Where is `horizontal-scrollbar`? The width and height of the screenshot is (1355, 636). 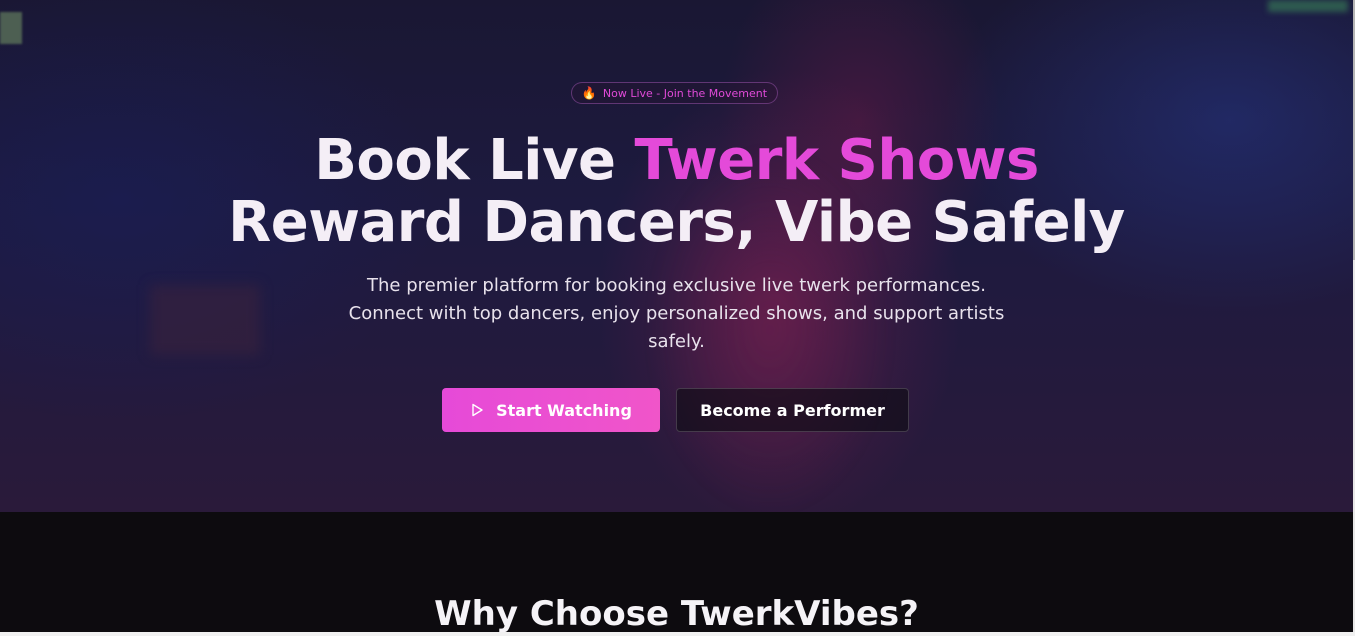 horizontal-scrollbar is located at coordinates (677, 634).